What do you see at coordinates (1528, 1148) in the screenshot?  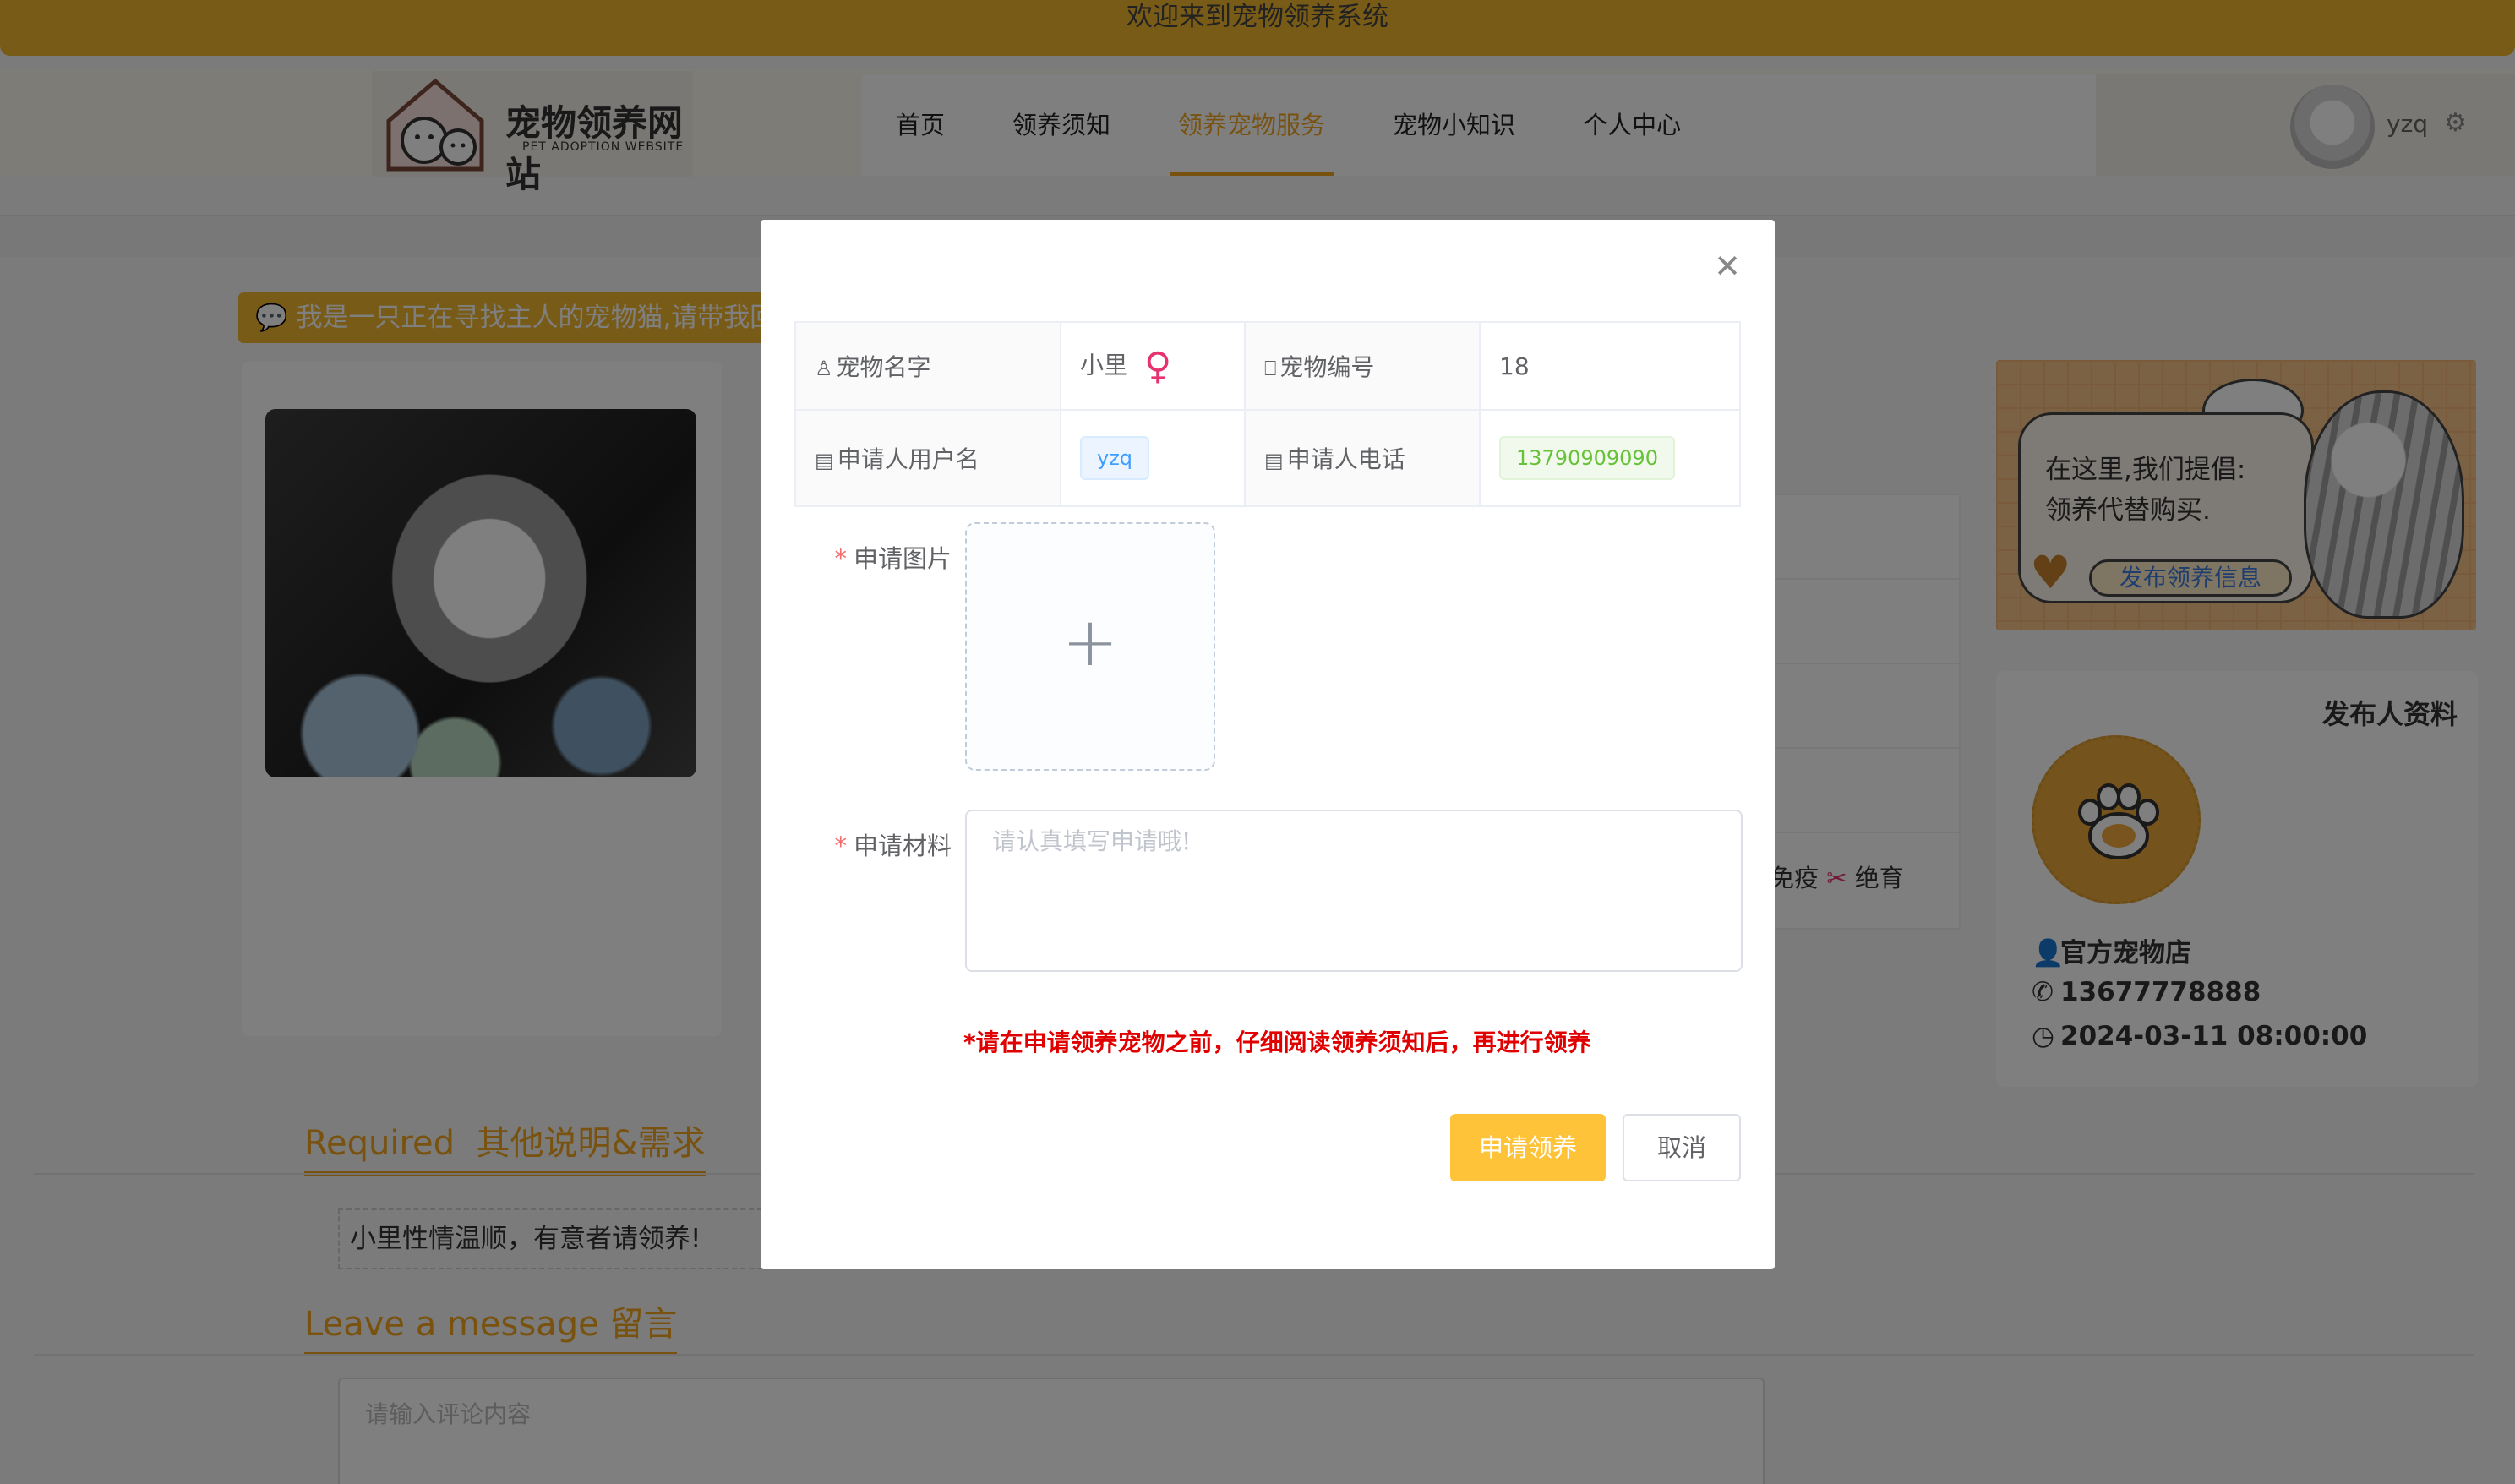 I see `apply-button: 申请领养` at bounding box center [1528, 1148].